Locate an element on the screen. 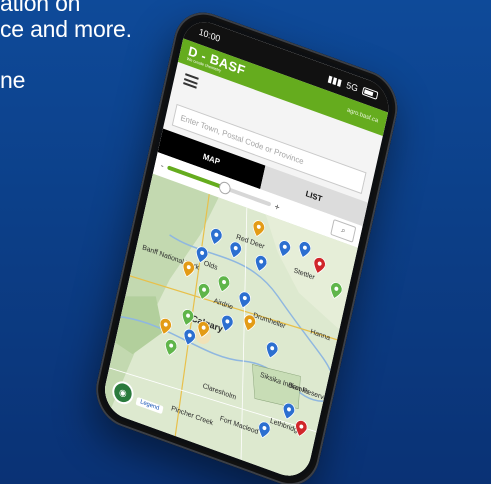 Image resolution: width=491 pixels, height=484 pixels. plus-icon: + is located at coordinates (277, 207).